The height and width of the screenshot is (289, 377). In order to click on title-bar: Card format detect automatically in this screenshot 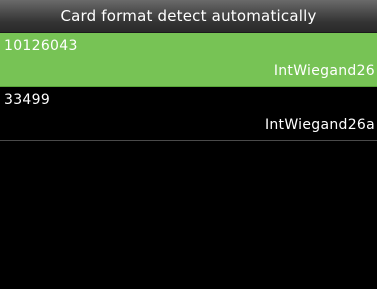, I will do `click(188, 16)`.